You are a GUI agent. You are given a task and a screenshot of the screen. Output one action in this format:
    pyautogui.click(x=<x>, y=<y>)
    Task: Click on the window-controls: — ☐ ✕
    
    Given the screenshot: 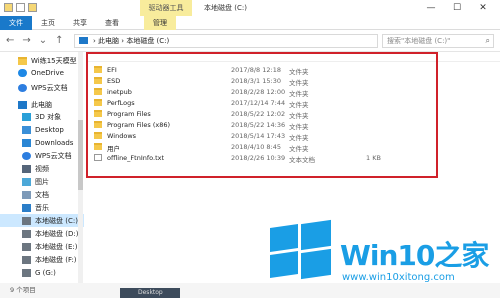 What is the action you would take?
    pyautogui.click(x=457, y=8)
    